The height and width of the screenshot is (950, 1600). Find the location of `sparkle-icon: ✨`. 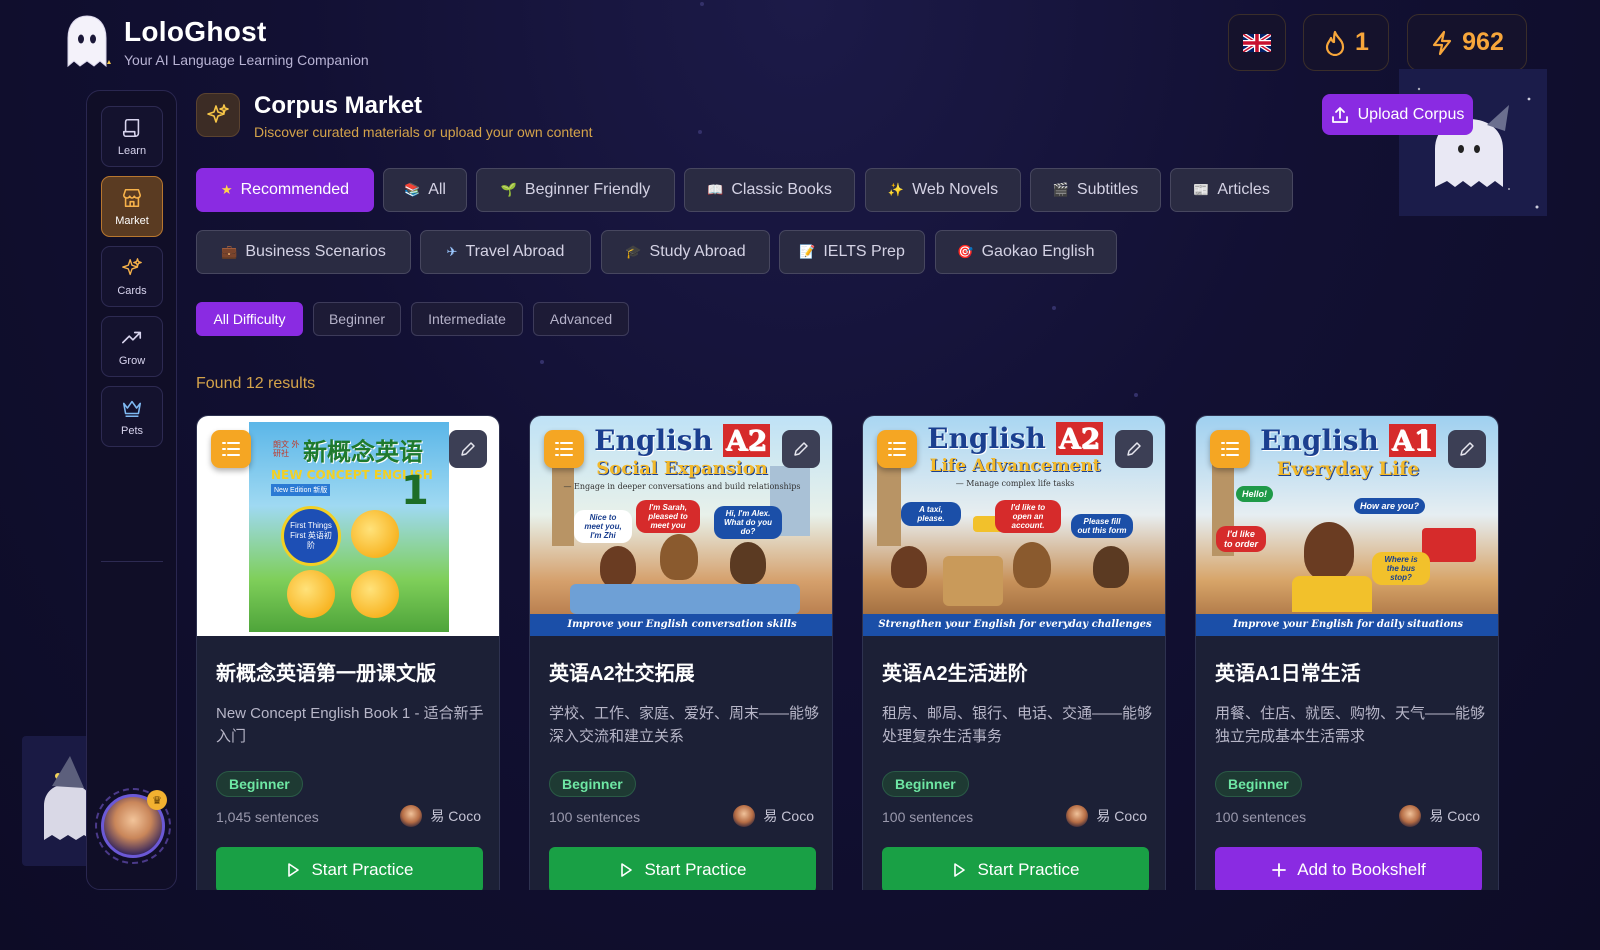

sparkle-icon: ✨ is located at coordinates (896, 189).